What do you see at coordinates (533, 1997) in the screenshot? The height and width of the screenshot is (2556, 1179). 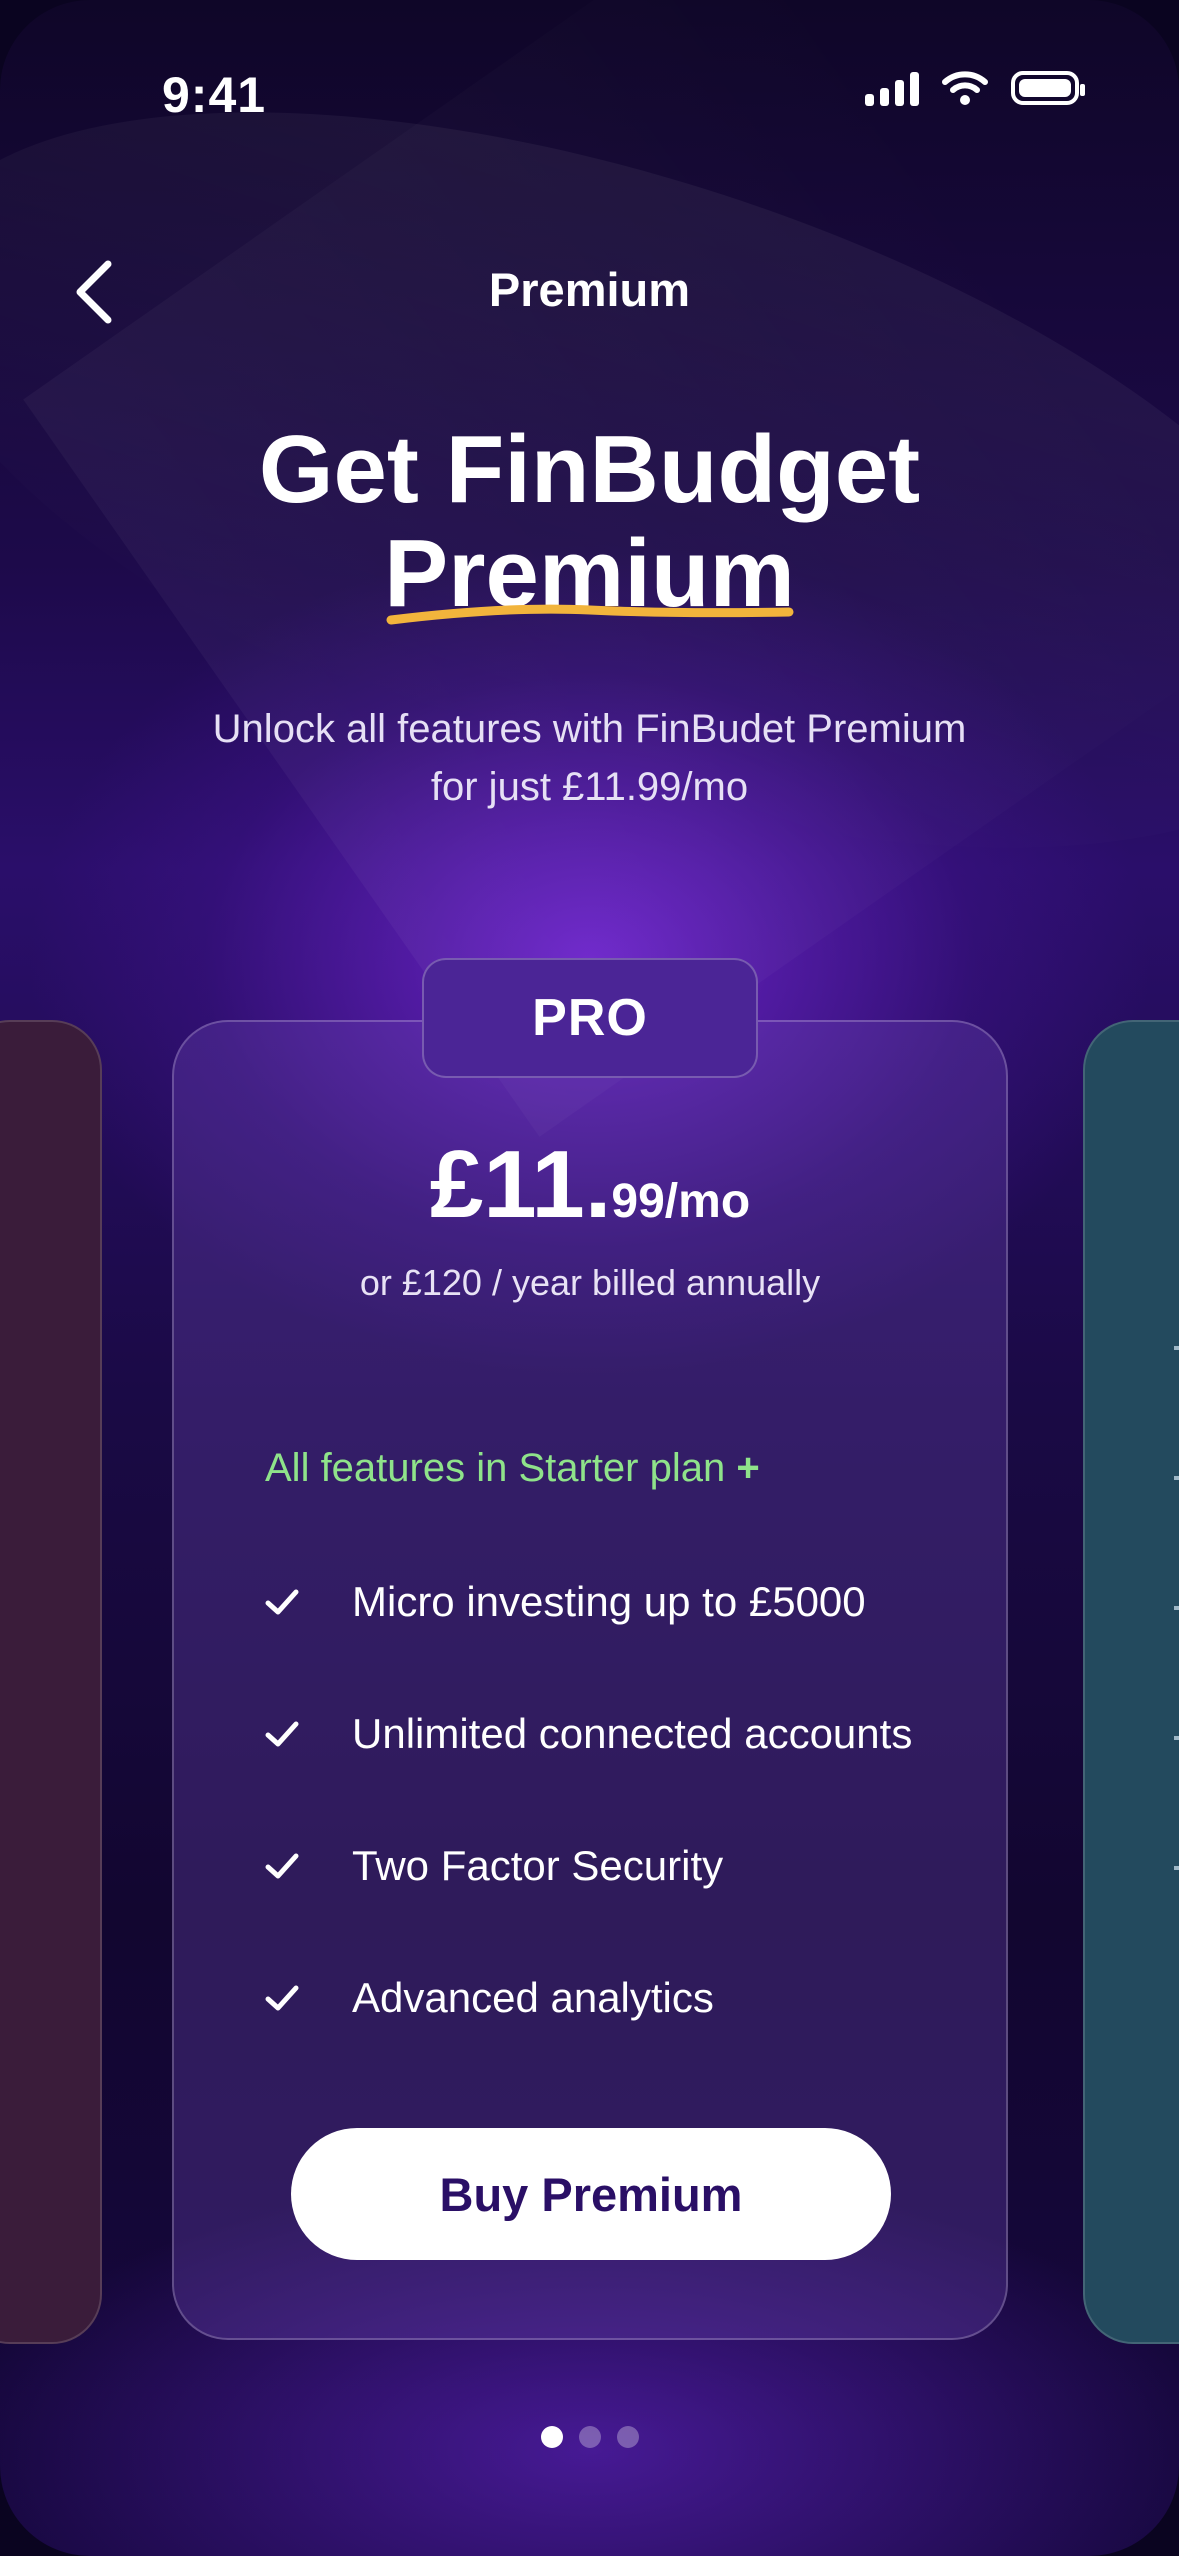 I see `feature-label: Advanced analytics` at bounding box center [533, 1997].